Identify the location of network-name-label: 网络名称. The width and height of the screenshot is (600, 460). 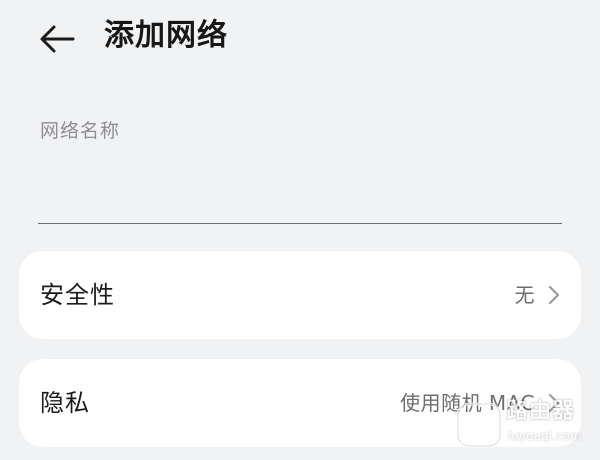
(80, 131).